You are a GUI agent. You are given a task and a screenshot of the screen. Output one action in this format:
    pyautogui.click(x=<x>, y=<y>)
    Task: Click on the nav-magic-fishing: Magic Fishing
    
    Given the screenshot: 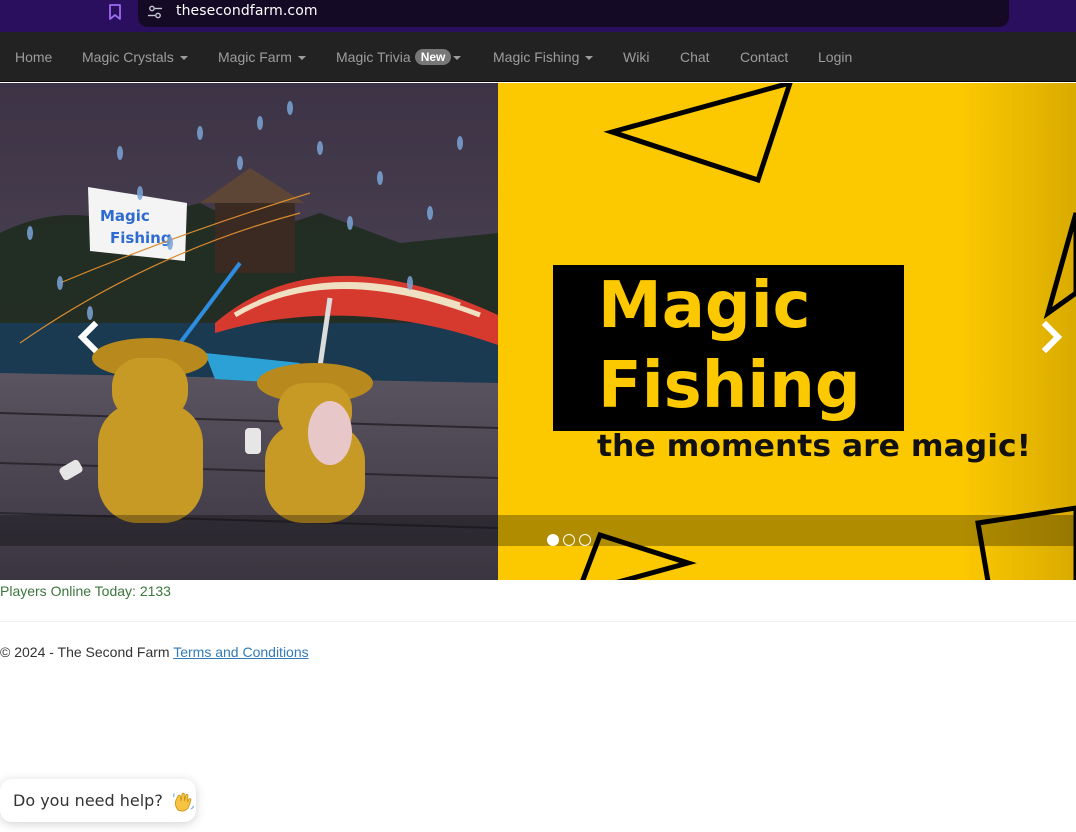 What is the action you would take?
    pyautogui.click(x=543, y=57)
    